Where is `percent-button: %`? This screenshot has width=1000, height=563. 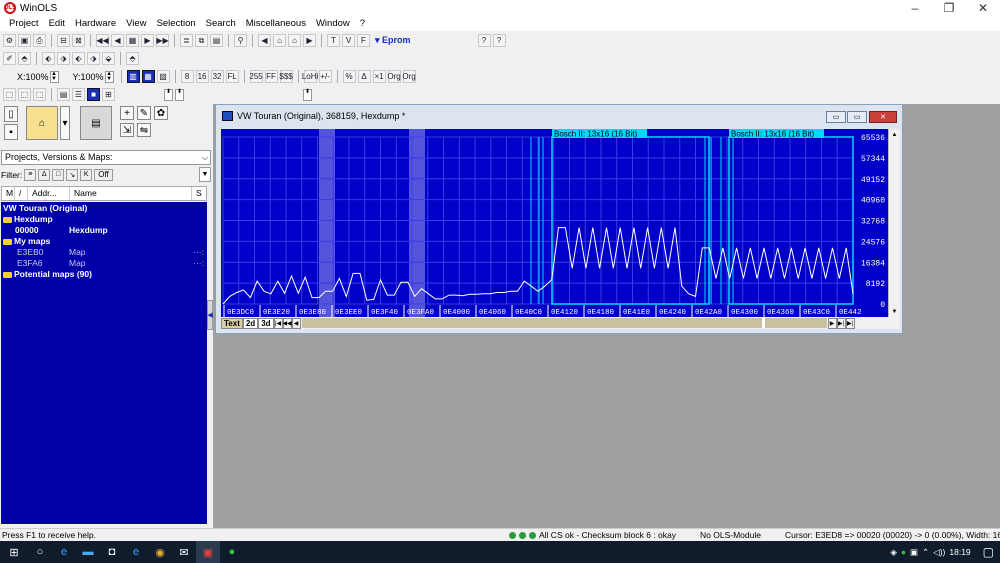
percent-button: % is located at coordinates (349, 76).